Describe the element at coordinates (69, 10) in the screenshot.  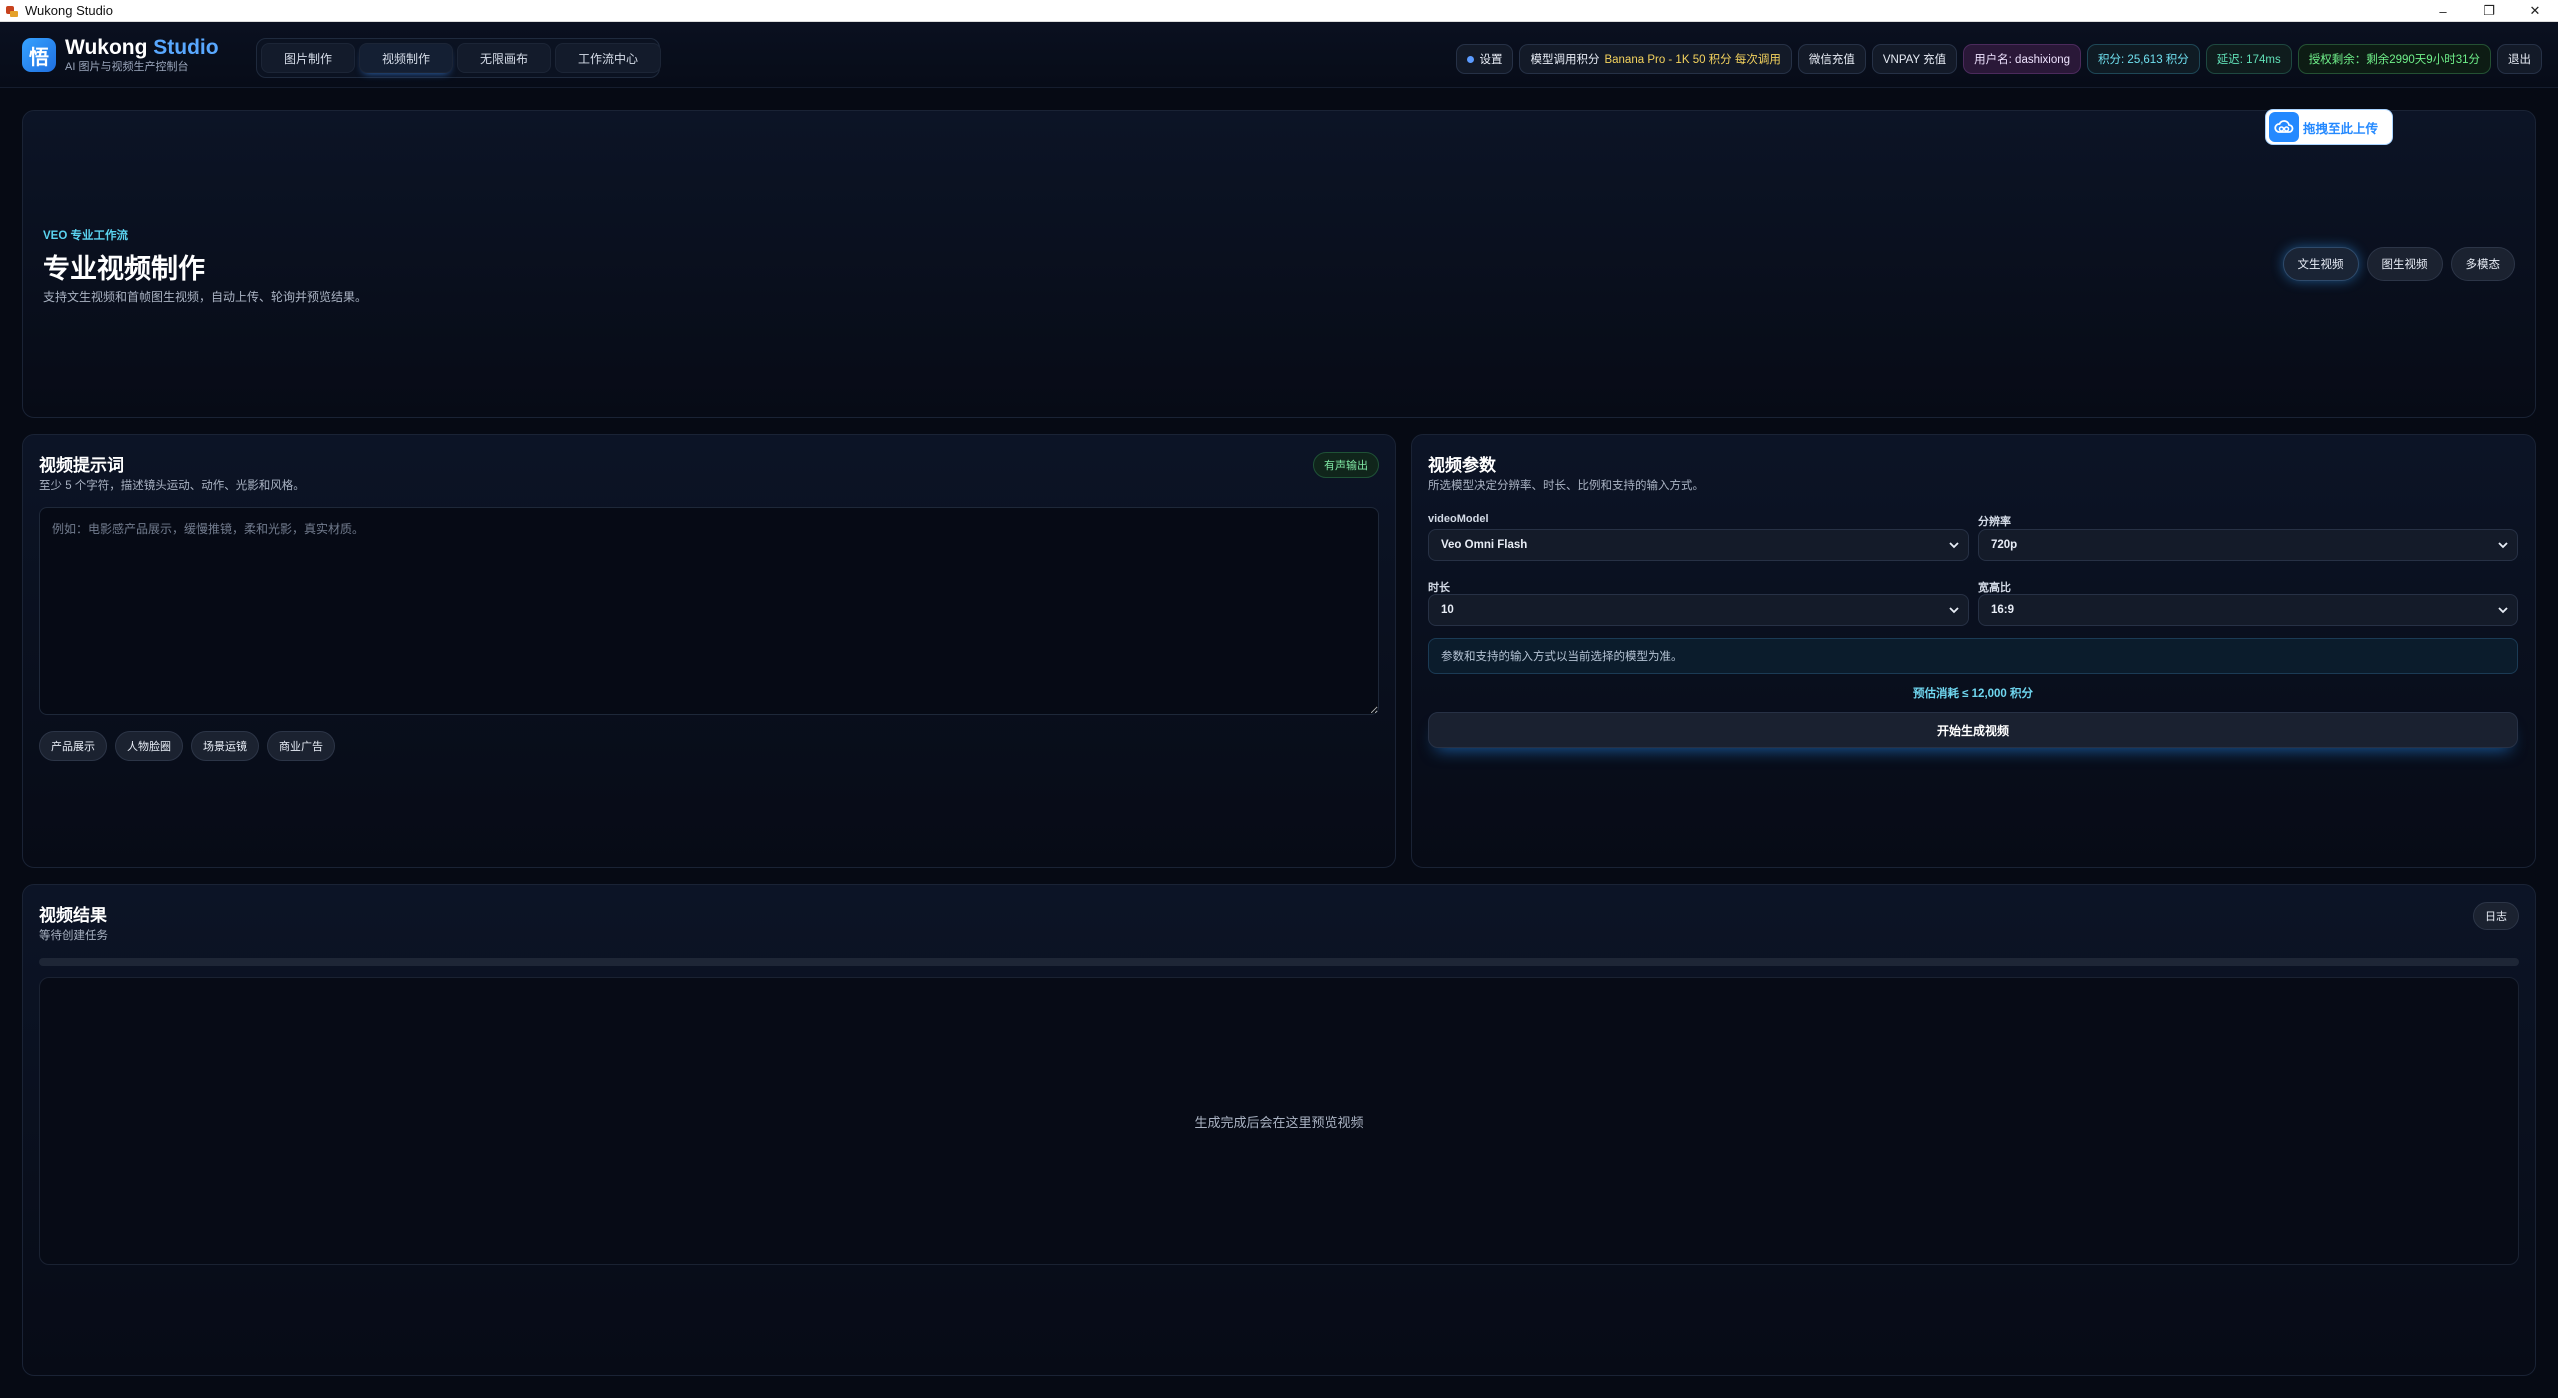
I see `window-title: Wukong Studio` at that location.